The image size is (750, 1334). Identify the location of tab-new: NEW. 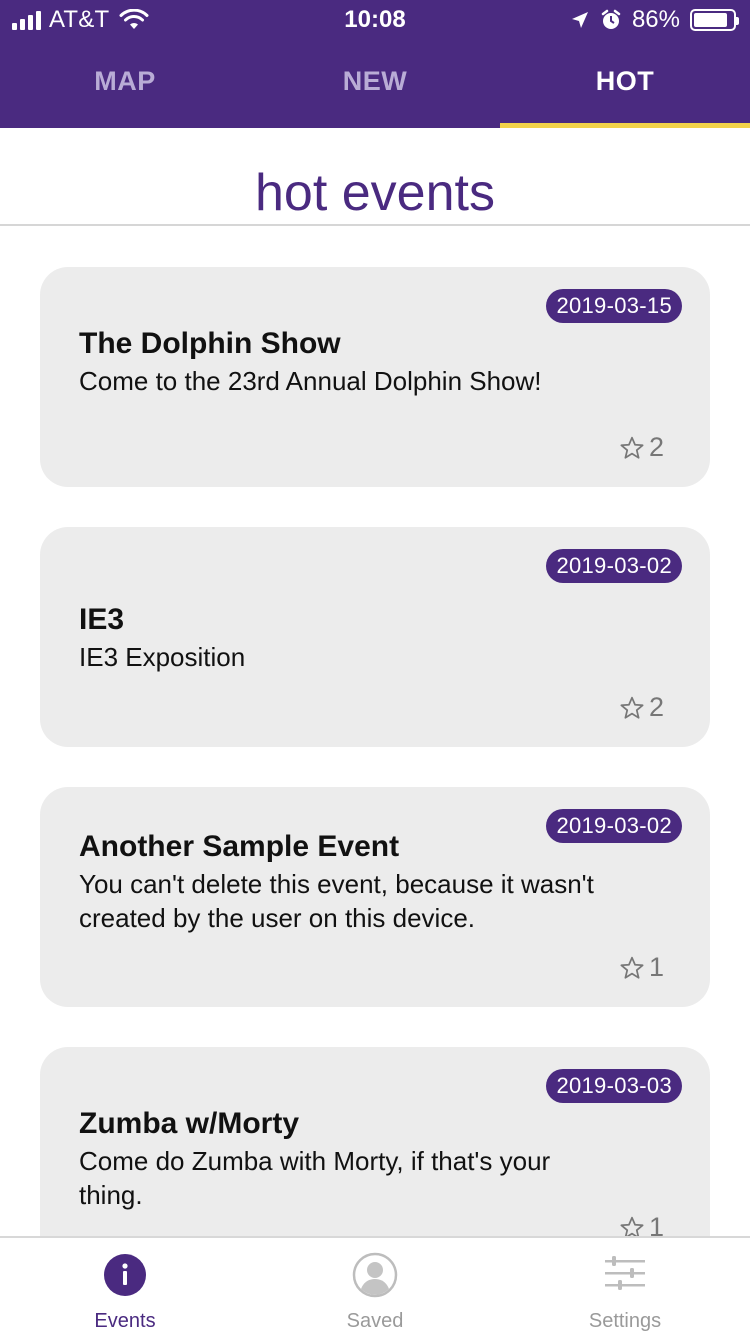
(375, 84).